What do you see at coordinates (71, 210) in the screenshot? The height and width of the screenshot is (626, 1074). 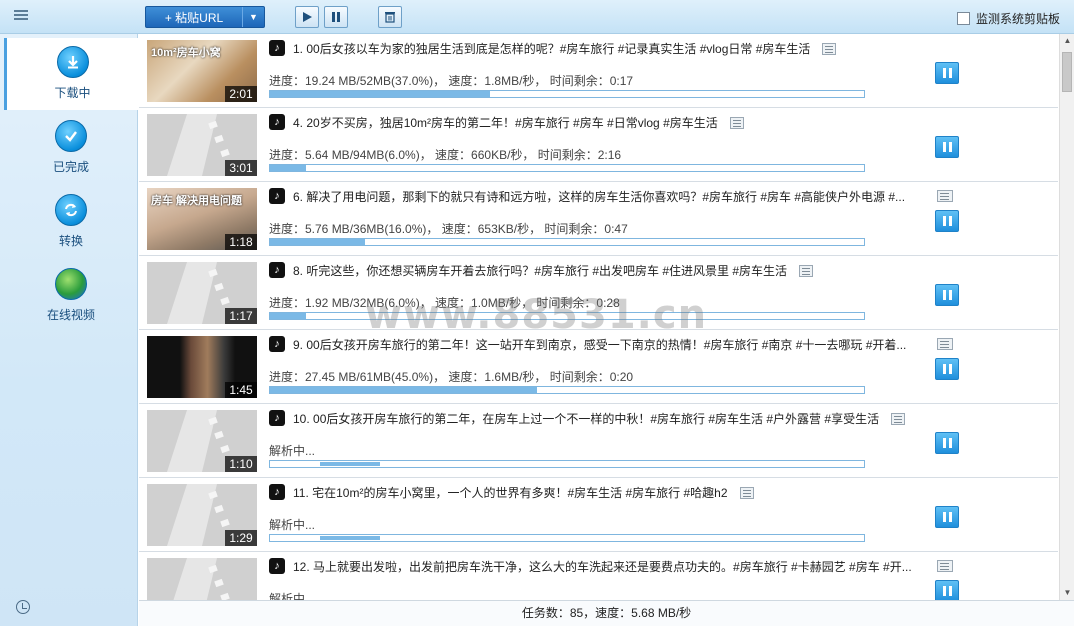 I see `convert-icon` at bounding box center [71, 210].